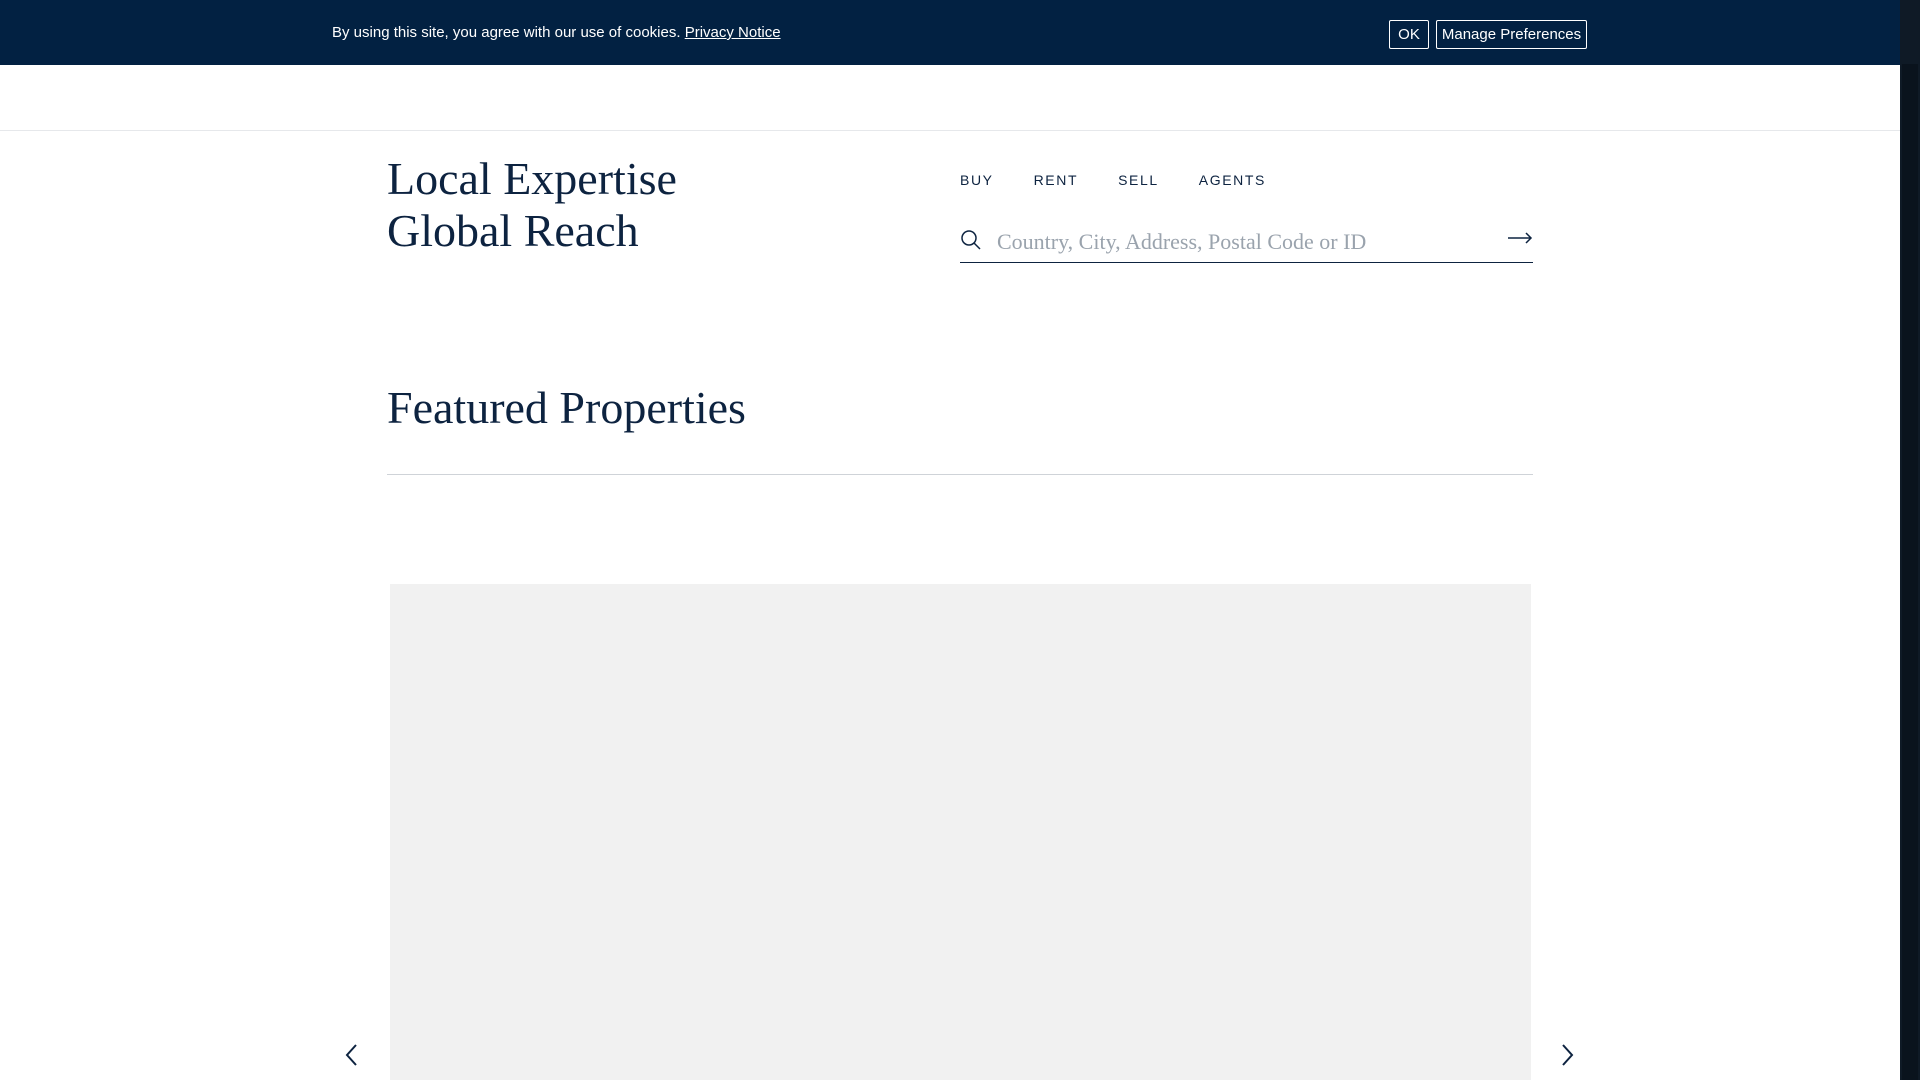 The image size is (1920, 1080). Describe the element at coordinates (532, 178) in the screenshot. I see `hero-title-line-1: Local Expertise` at that location.